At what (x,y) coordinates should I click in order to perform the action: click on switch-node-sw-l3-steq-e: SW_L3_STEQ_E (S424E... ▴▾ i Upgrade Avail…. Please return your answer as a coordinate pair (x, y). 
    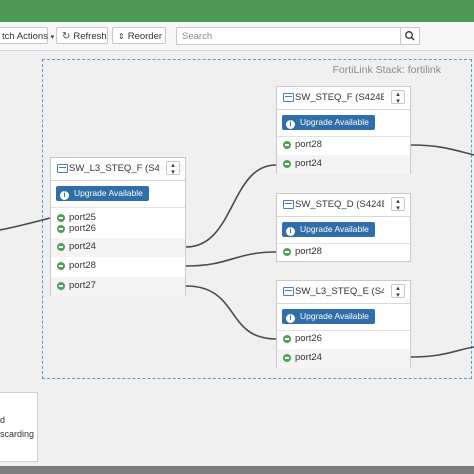
    Looking at the image, I should click on (343, 324).